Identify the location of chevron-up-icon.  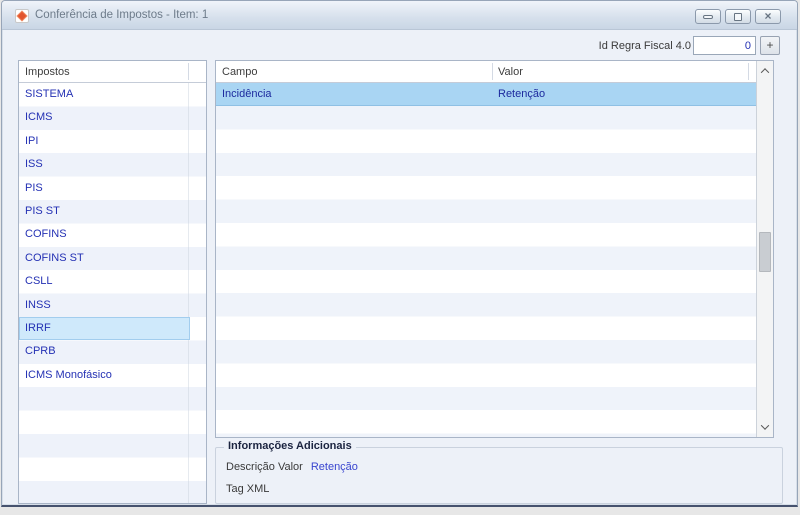
(765, 72).